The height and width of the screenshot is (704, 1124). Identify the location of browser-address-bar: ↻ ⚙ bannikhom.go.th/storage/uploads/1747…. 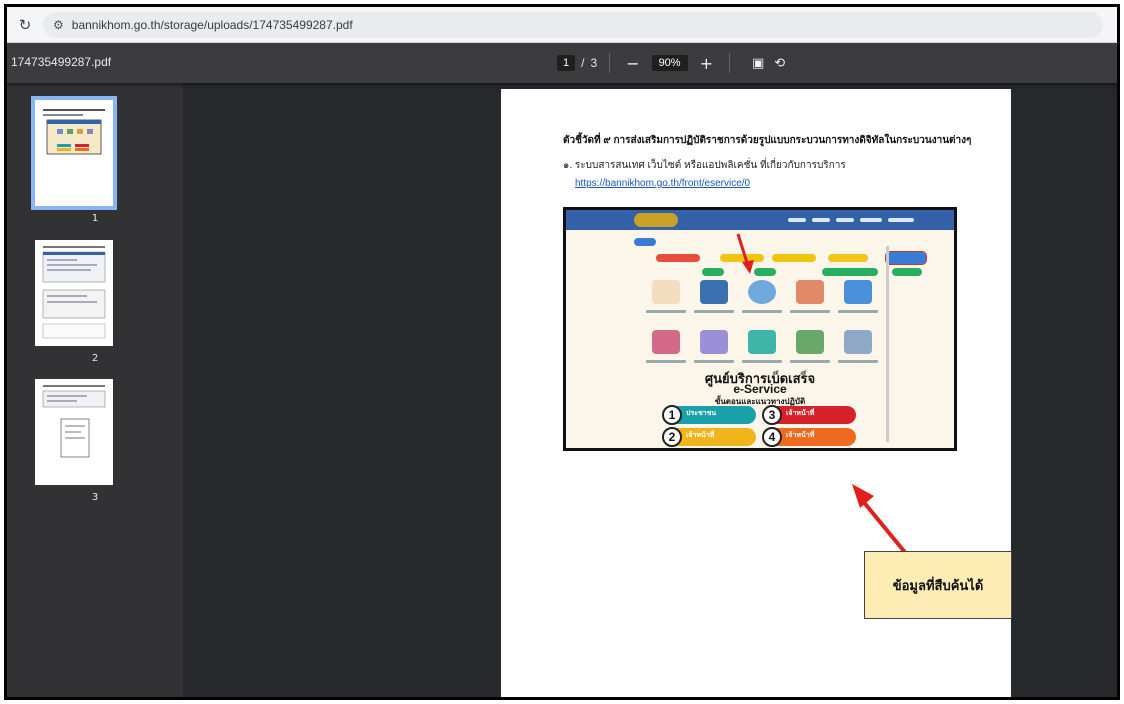
(562, 25).